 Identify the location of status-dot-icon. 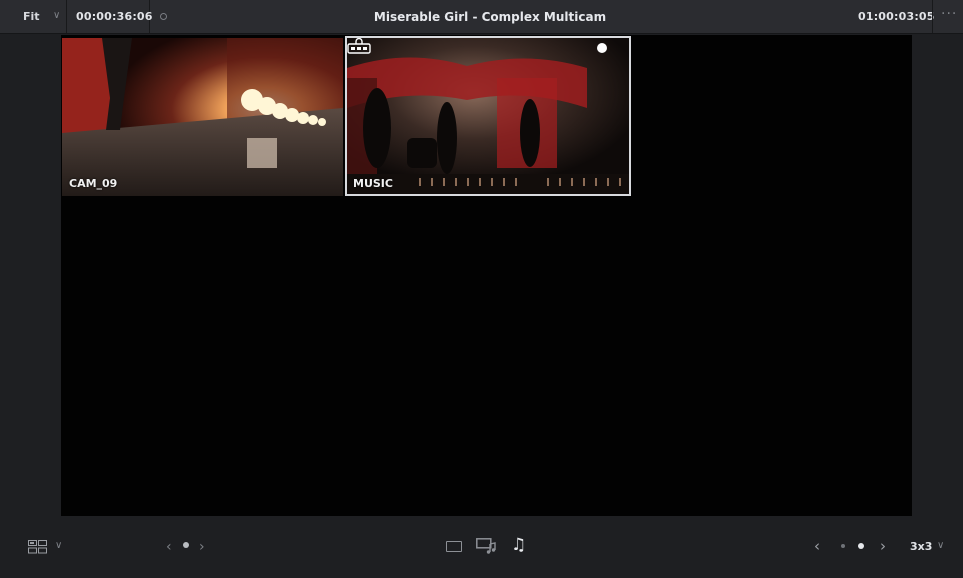
(163, 16).